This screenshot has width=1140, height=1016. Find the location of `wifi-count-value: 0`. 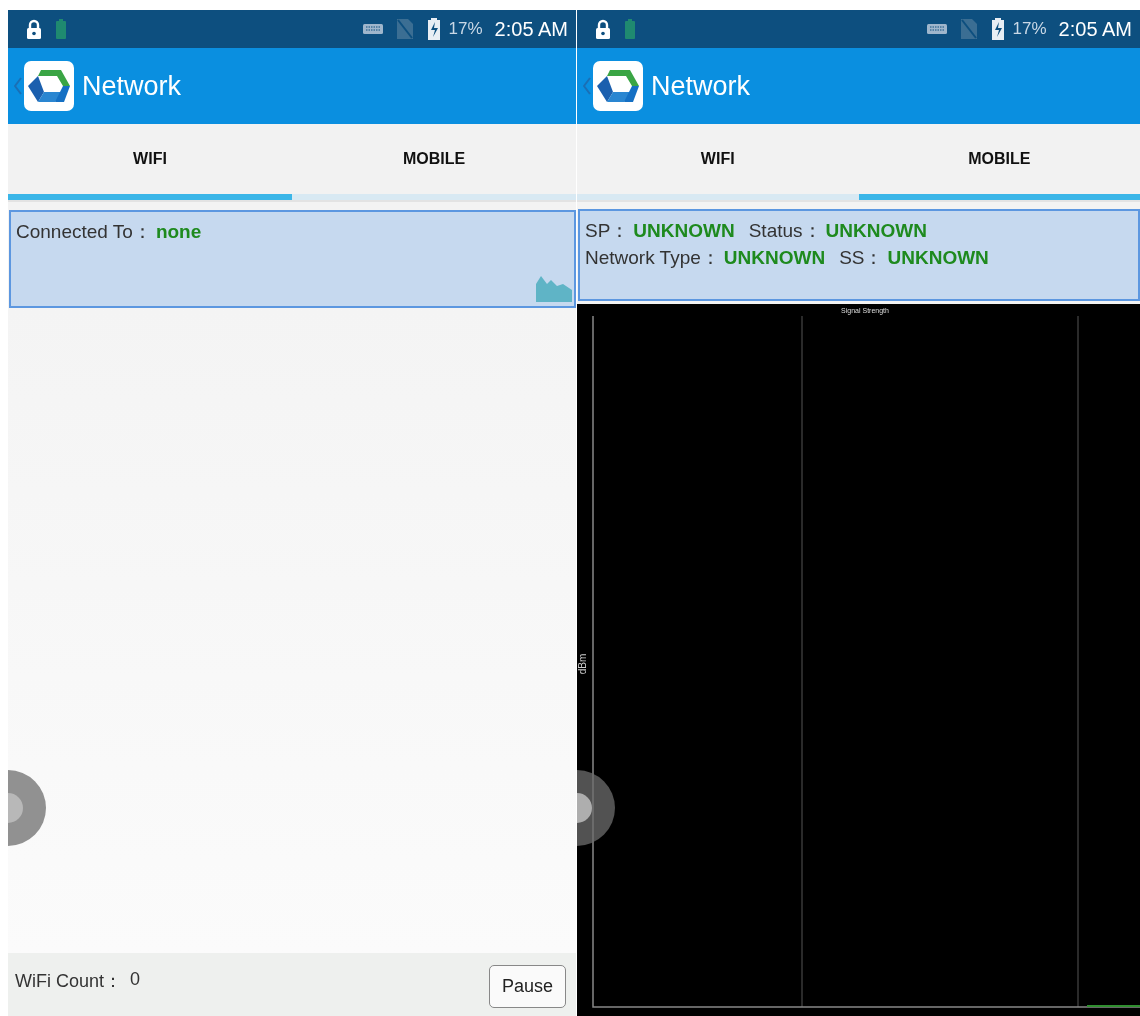

wifi-count-value: 0 is located at coordinates (135, 979).